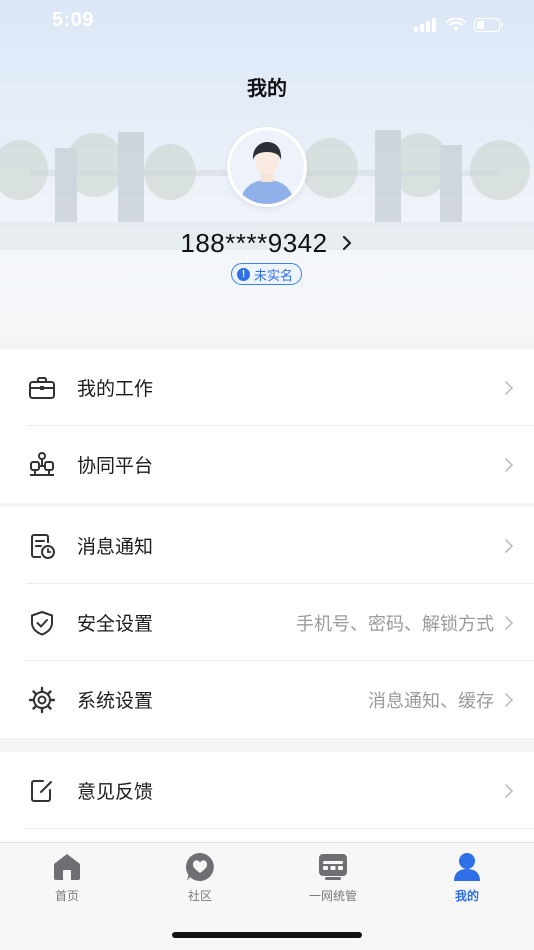 This screenshot has width=534, height=950. Describe the element at coordinates (115, 701) in the screenshot. I see `menu-item-label: 系统设置` at that location.